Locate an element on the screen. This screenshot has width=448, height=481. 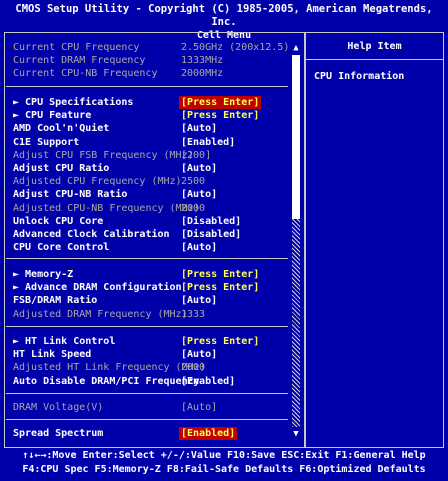
setting-label: Advanced Clock Calibration is located at coordinates (91, 234).